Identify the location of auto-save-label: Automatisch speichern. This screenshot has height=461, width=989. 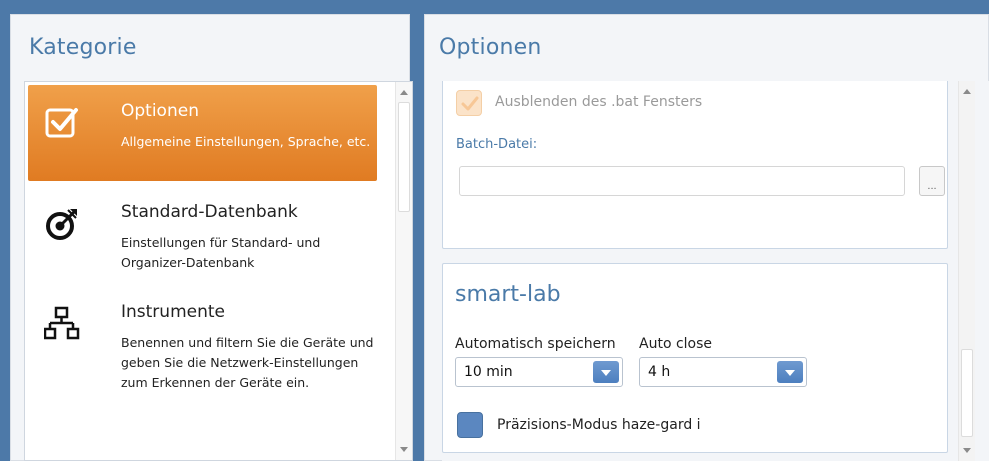
(535, 344).